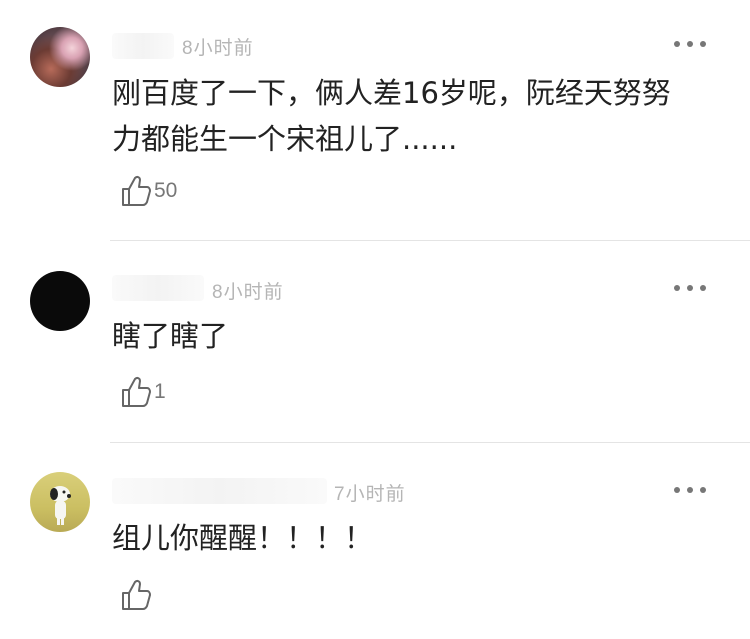 Image resolution: width=750 pixels, height=639 pixels. What do you see at coordinates (412, 336) in the screenshot?
I see `comment-text: 瞎了瞎了` at bounding box center [412, 336].